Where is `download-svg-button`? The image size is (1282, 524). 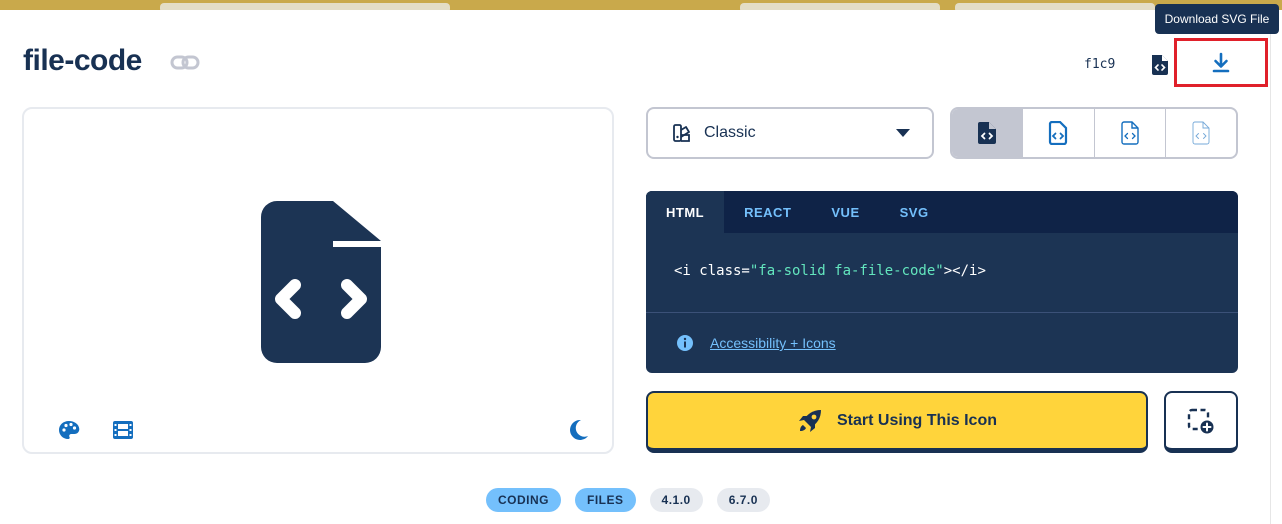 download-svg-button is located at coordinates (1221, 62).